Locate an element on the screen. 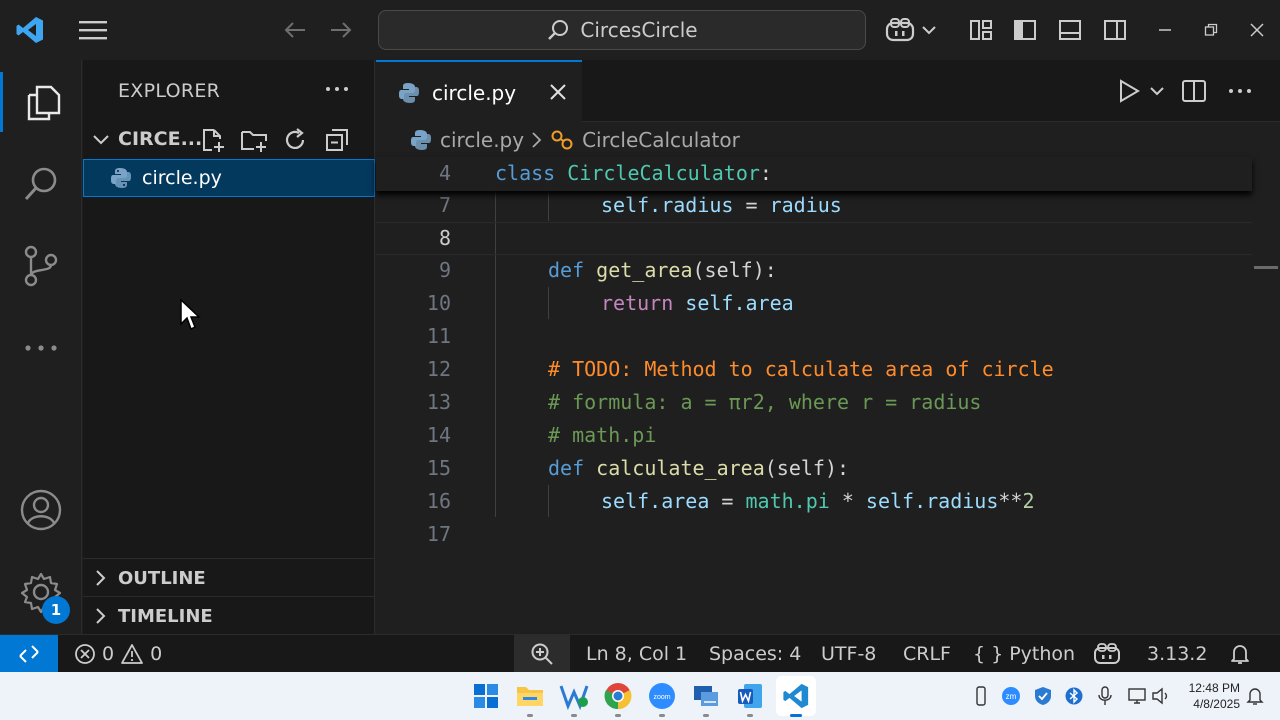 The image size is (1280, 720). zoom-app-icon: zoom is located at coordinates (662, 696).